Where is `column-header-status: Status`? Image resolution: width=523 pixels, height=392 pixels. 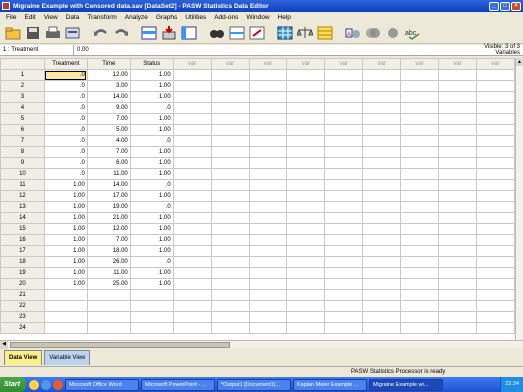 column-header-status: Status is located at coordinates (151, 64).